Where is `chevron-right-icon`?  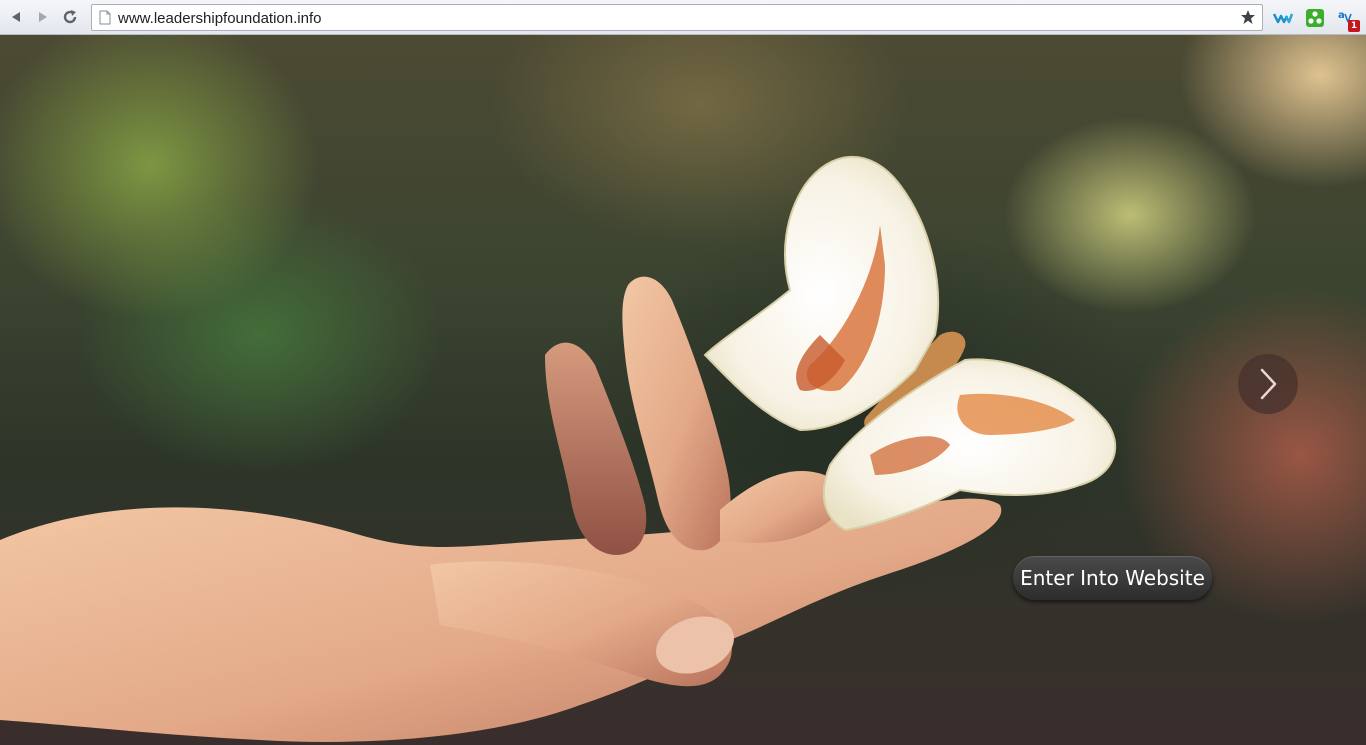
chevron-right-icon is located at coordinates (1268, 384).